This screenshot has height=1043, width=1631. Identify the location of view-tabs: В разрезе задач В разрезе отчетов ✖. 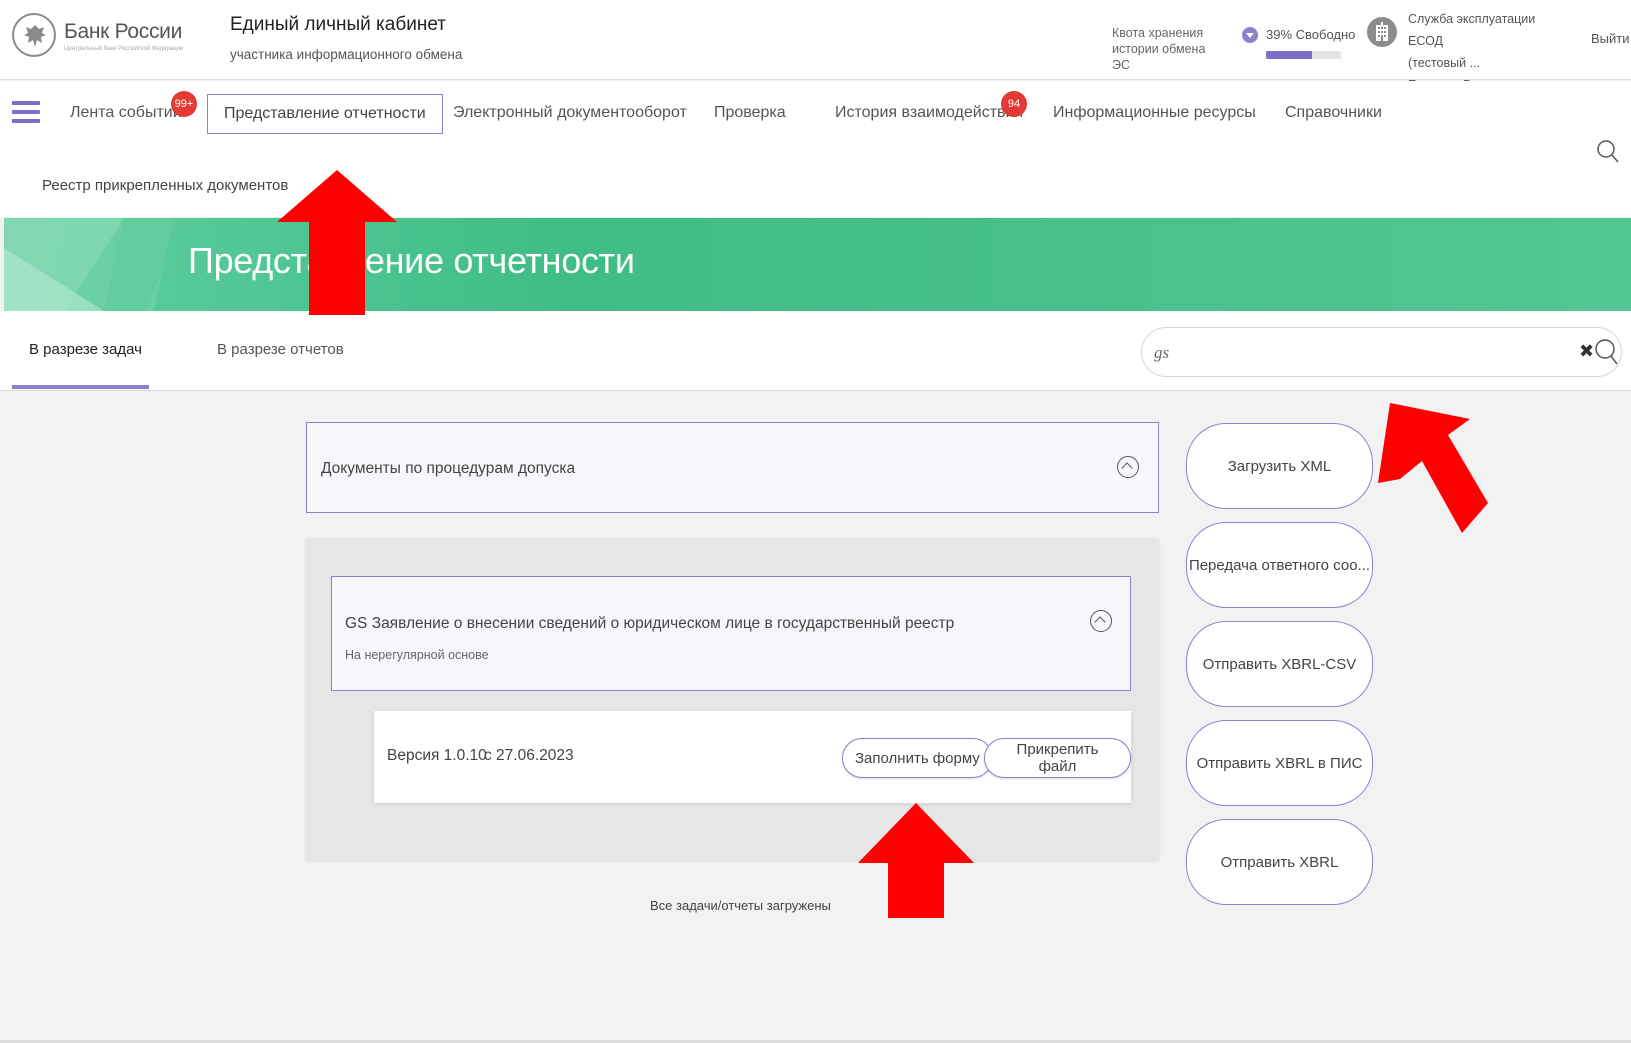
(815, 351).